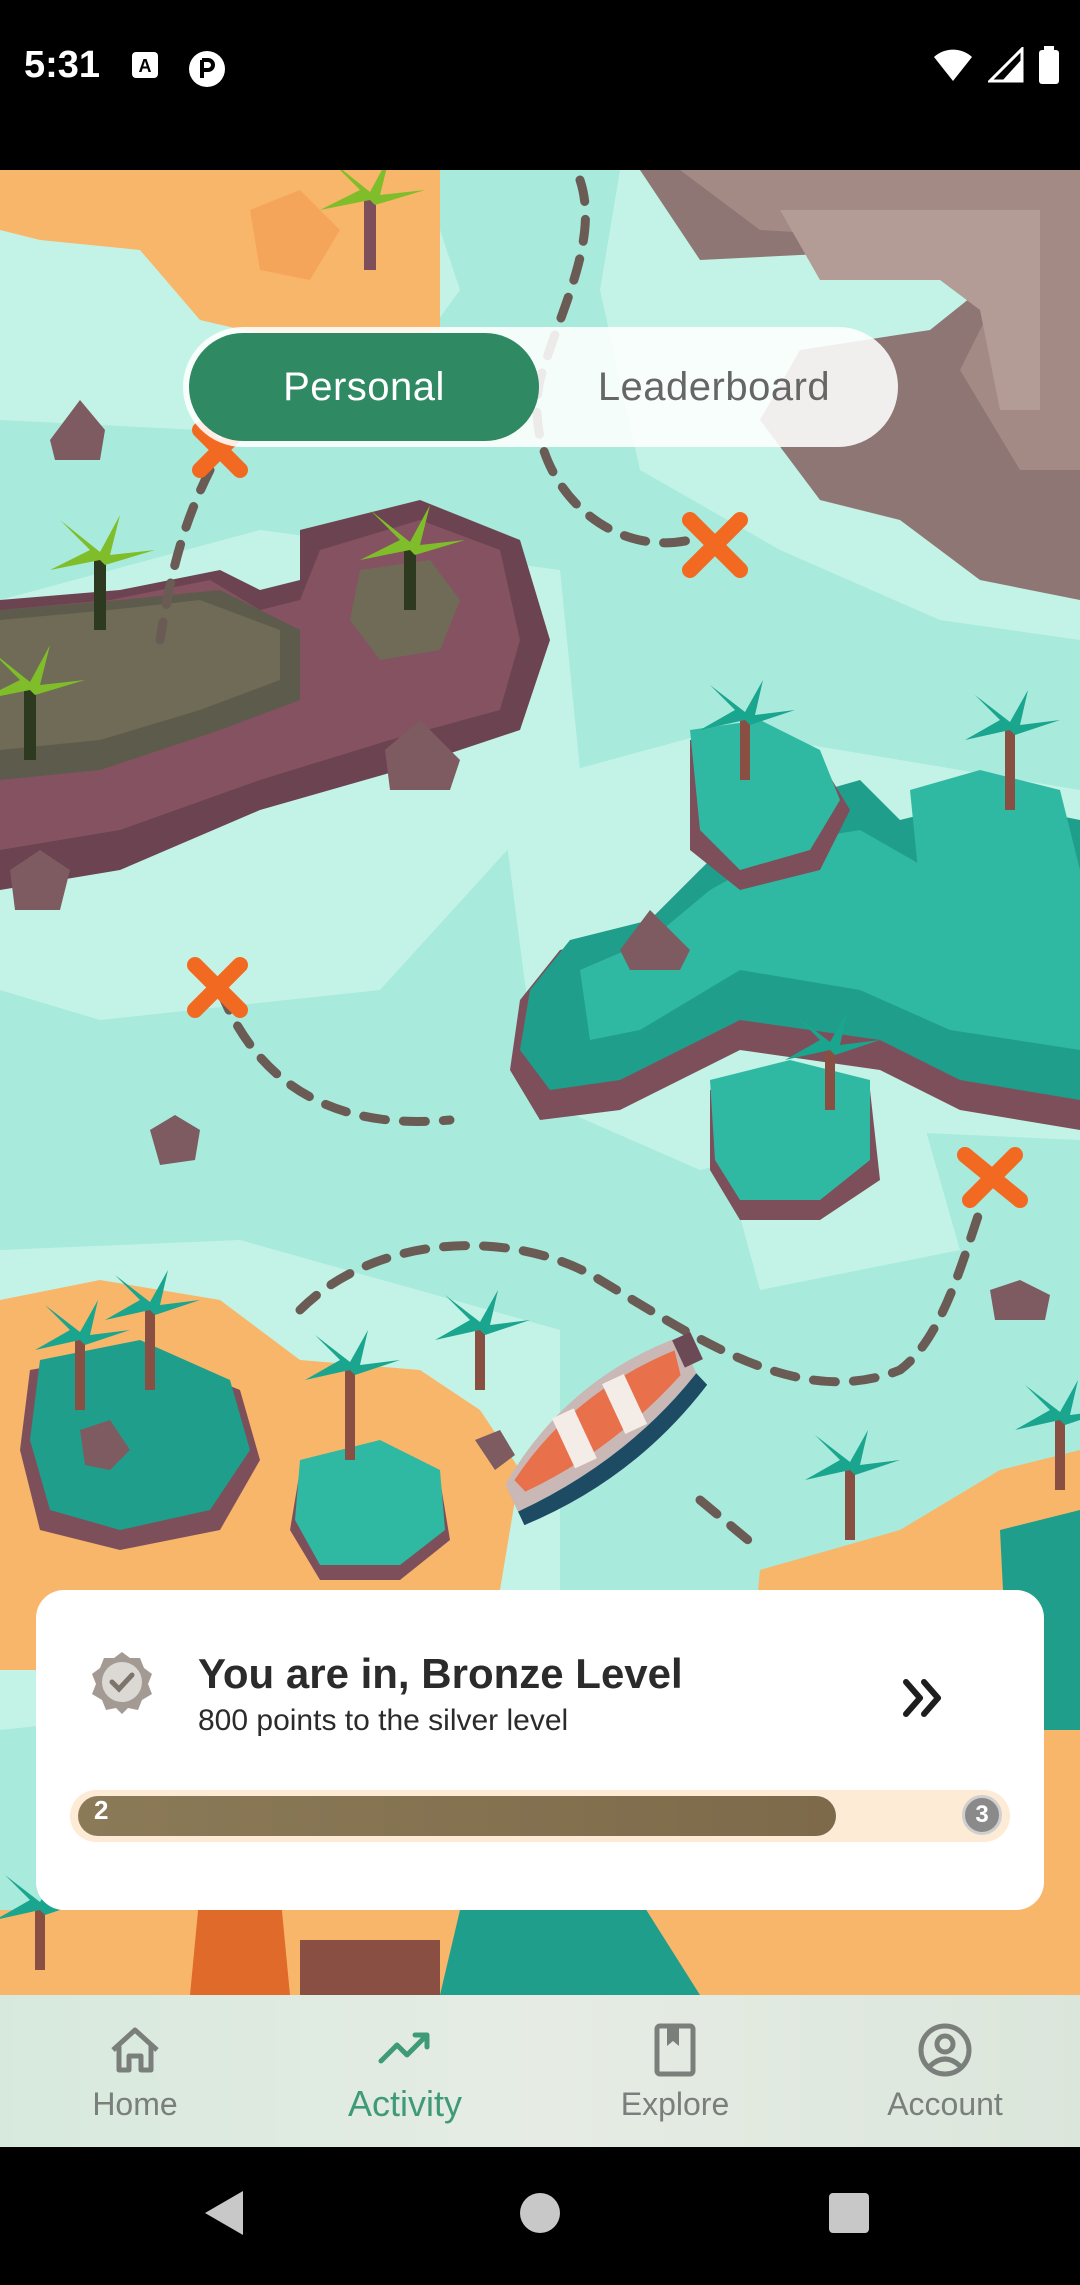 This screenshot has height=2285, width=1080. Describe the element at coordinates (953, 67) in the screenshot. I see `wifi-icon` at that location.